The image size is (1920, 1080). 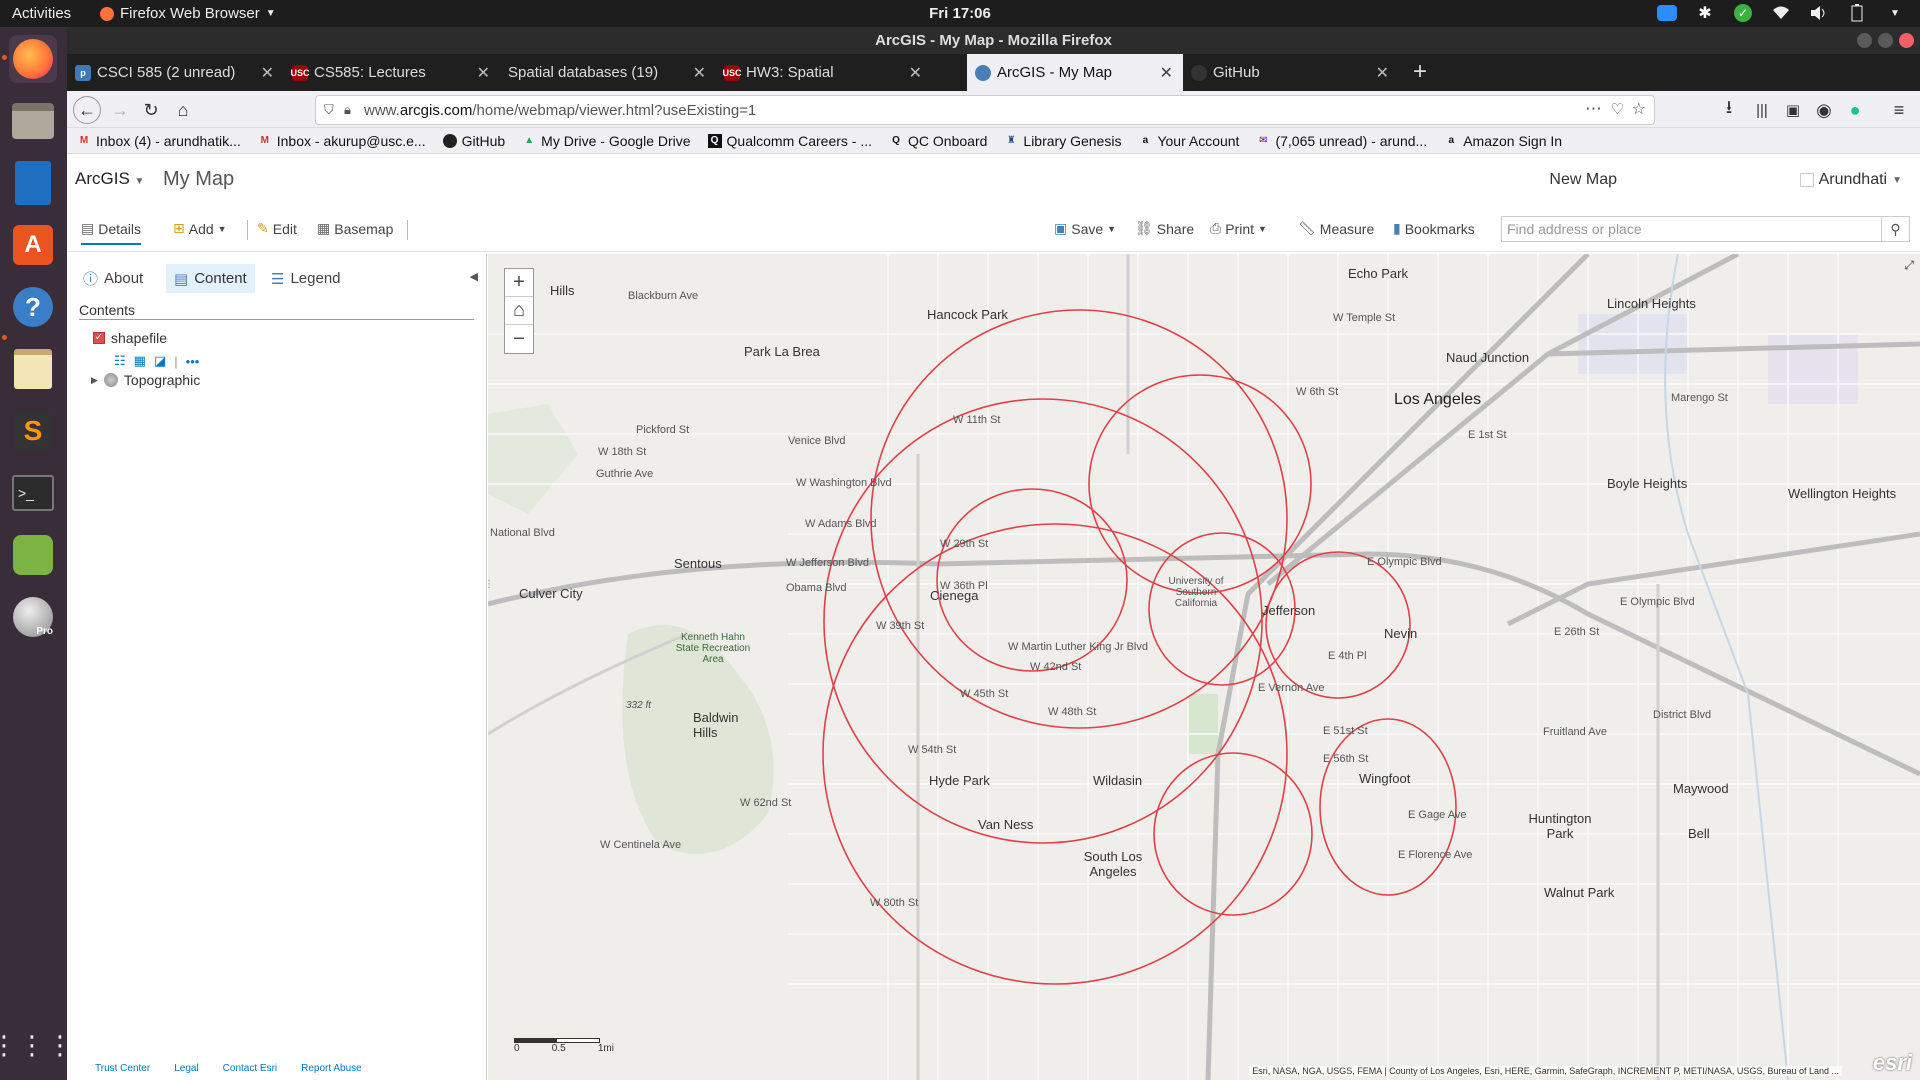 What do you see at coordinates (1189, 141) in the screenshot?
I see `bookmark-item: a Your Account` at bounding box center [1189, 141].